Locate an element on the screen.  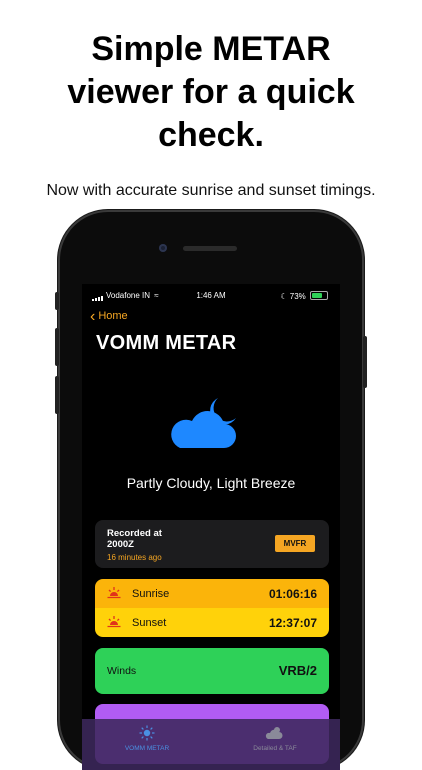
tab-bar: VOMM METAR Detailed & TAF is located at coordinates (211, 744).